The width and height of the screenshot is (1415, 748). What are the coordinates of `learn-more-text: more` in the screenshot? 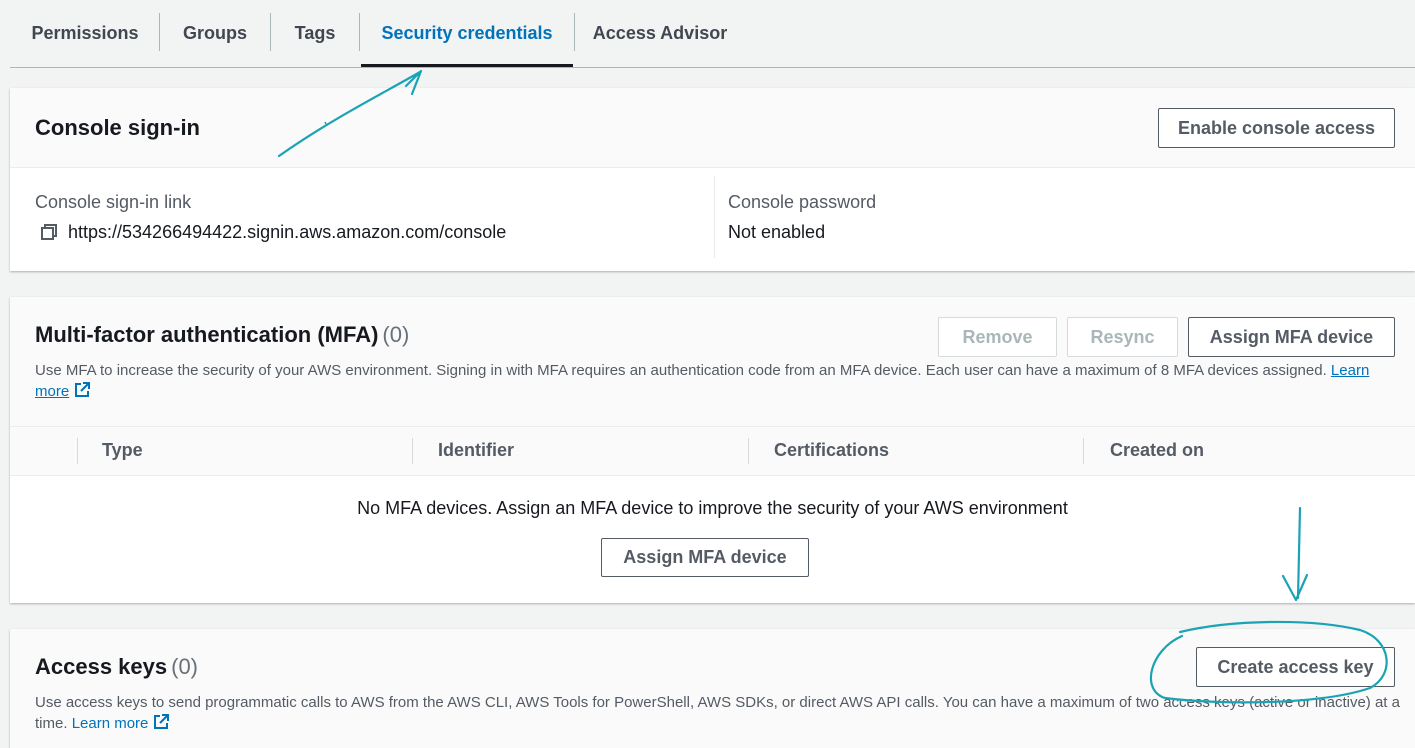 It's located at (52, 391).